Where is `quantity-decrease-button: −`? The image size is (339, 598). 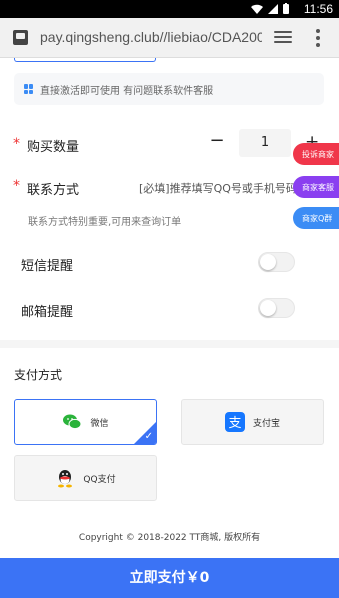 quantity-decrease-button: − is located at coordinates (217, 141).